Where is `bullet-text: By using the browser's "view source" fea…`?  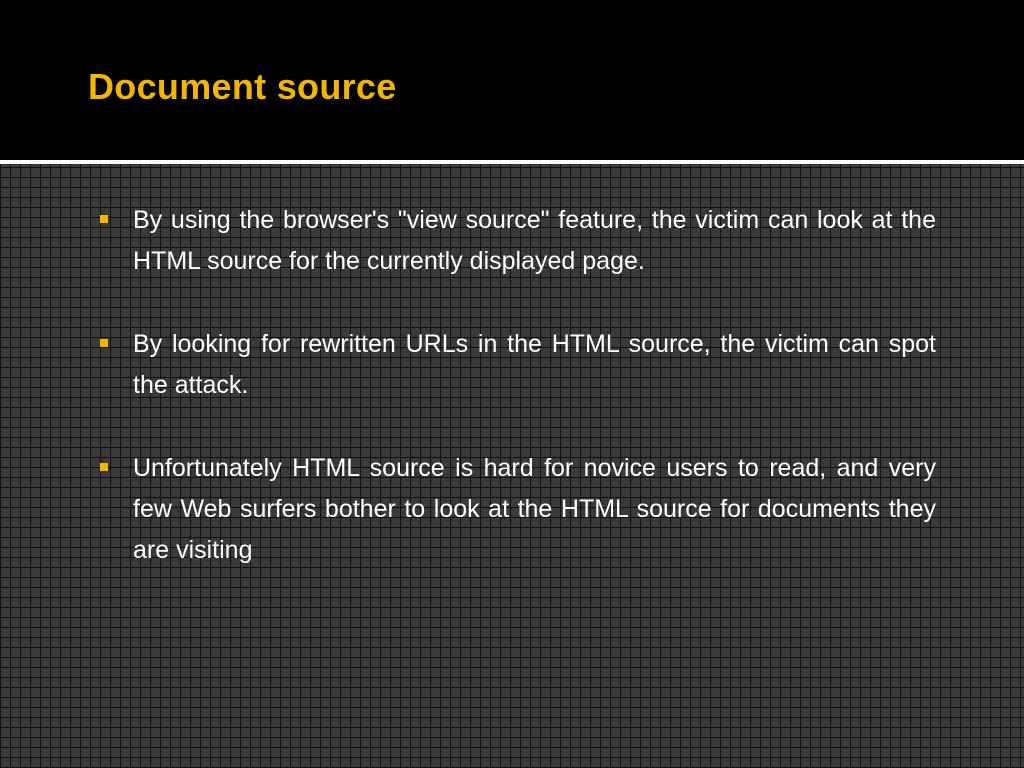
bullet-text: By using the browser's "view source" fea… is located at coordinates (534, 240).